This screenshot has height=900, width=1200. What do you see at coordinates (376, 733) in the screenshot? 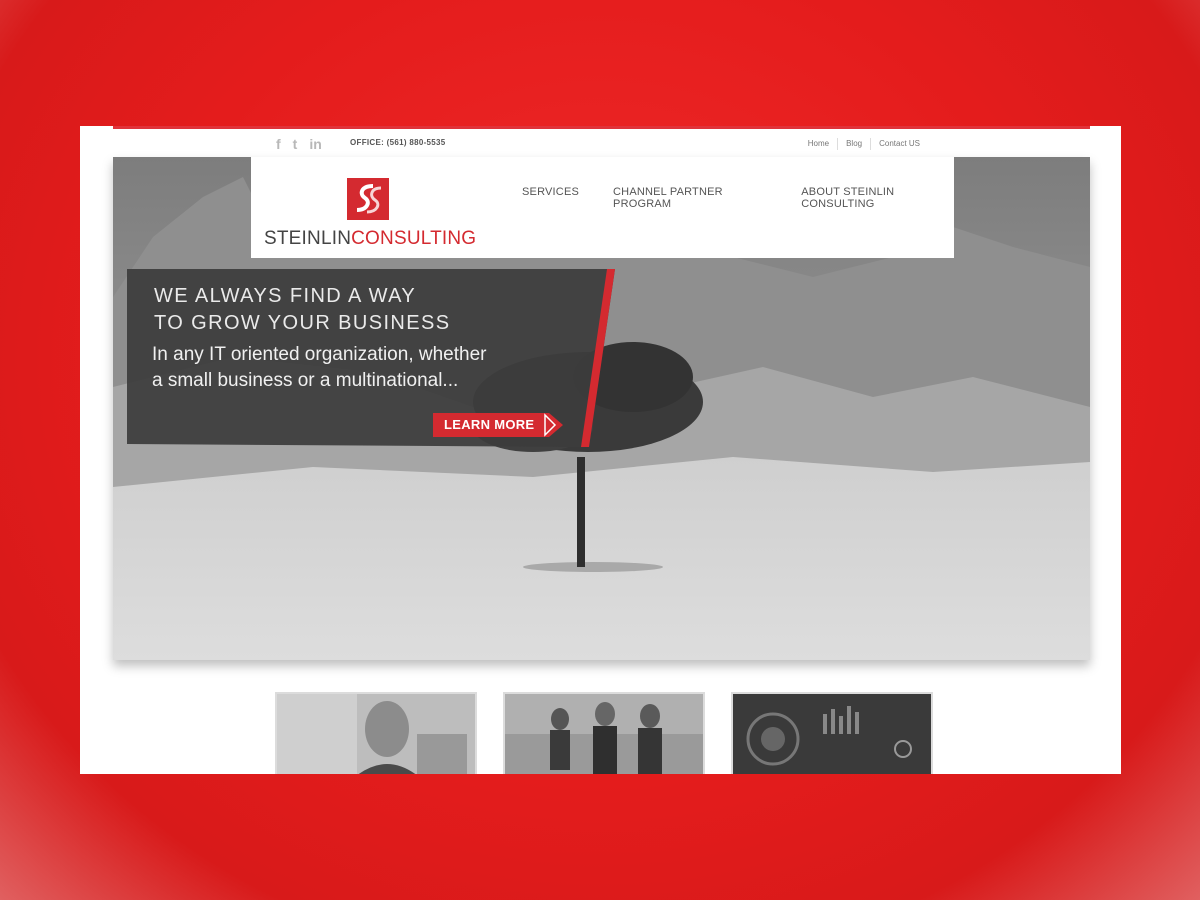
I see `thumb-businessman` at bounding box center [376, 733].